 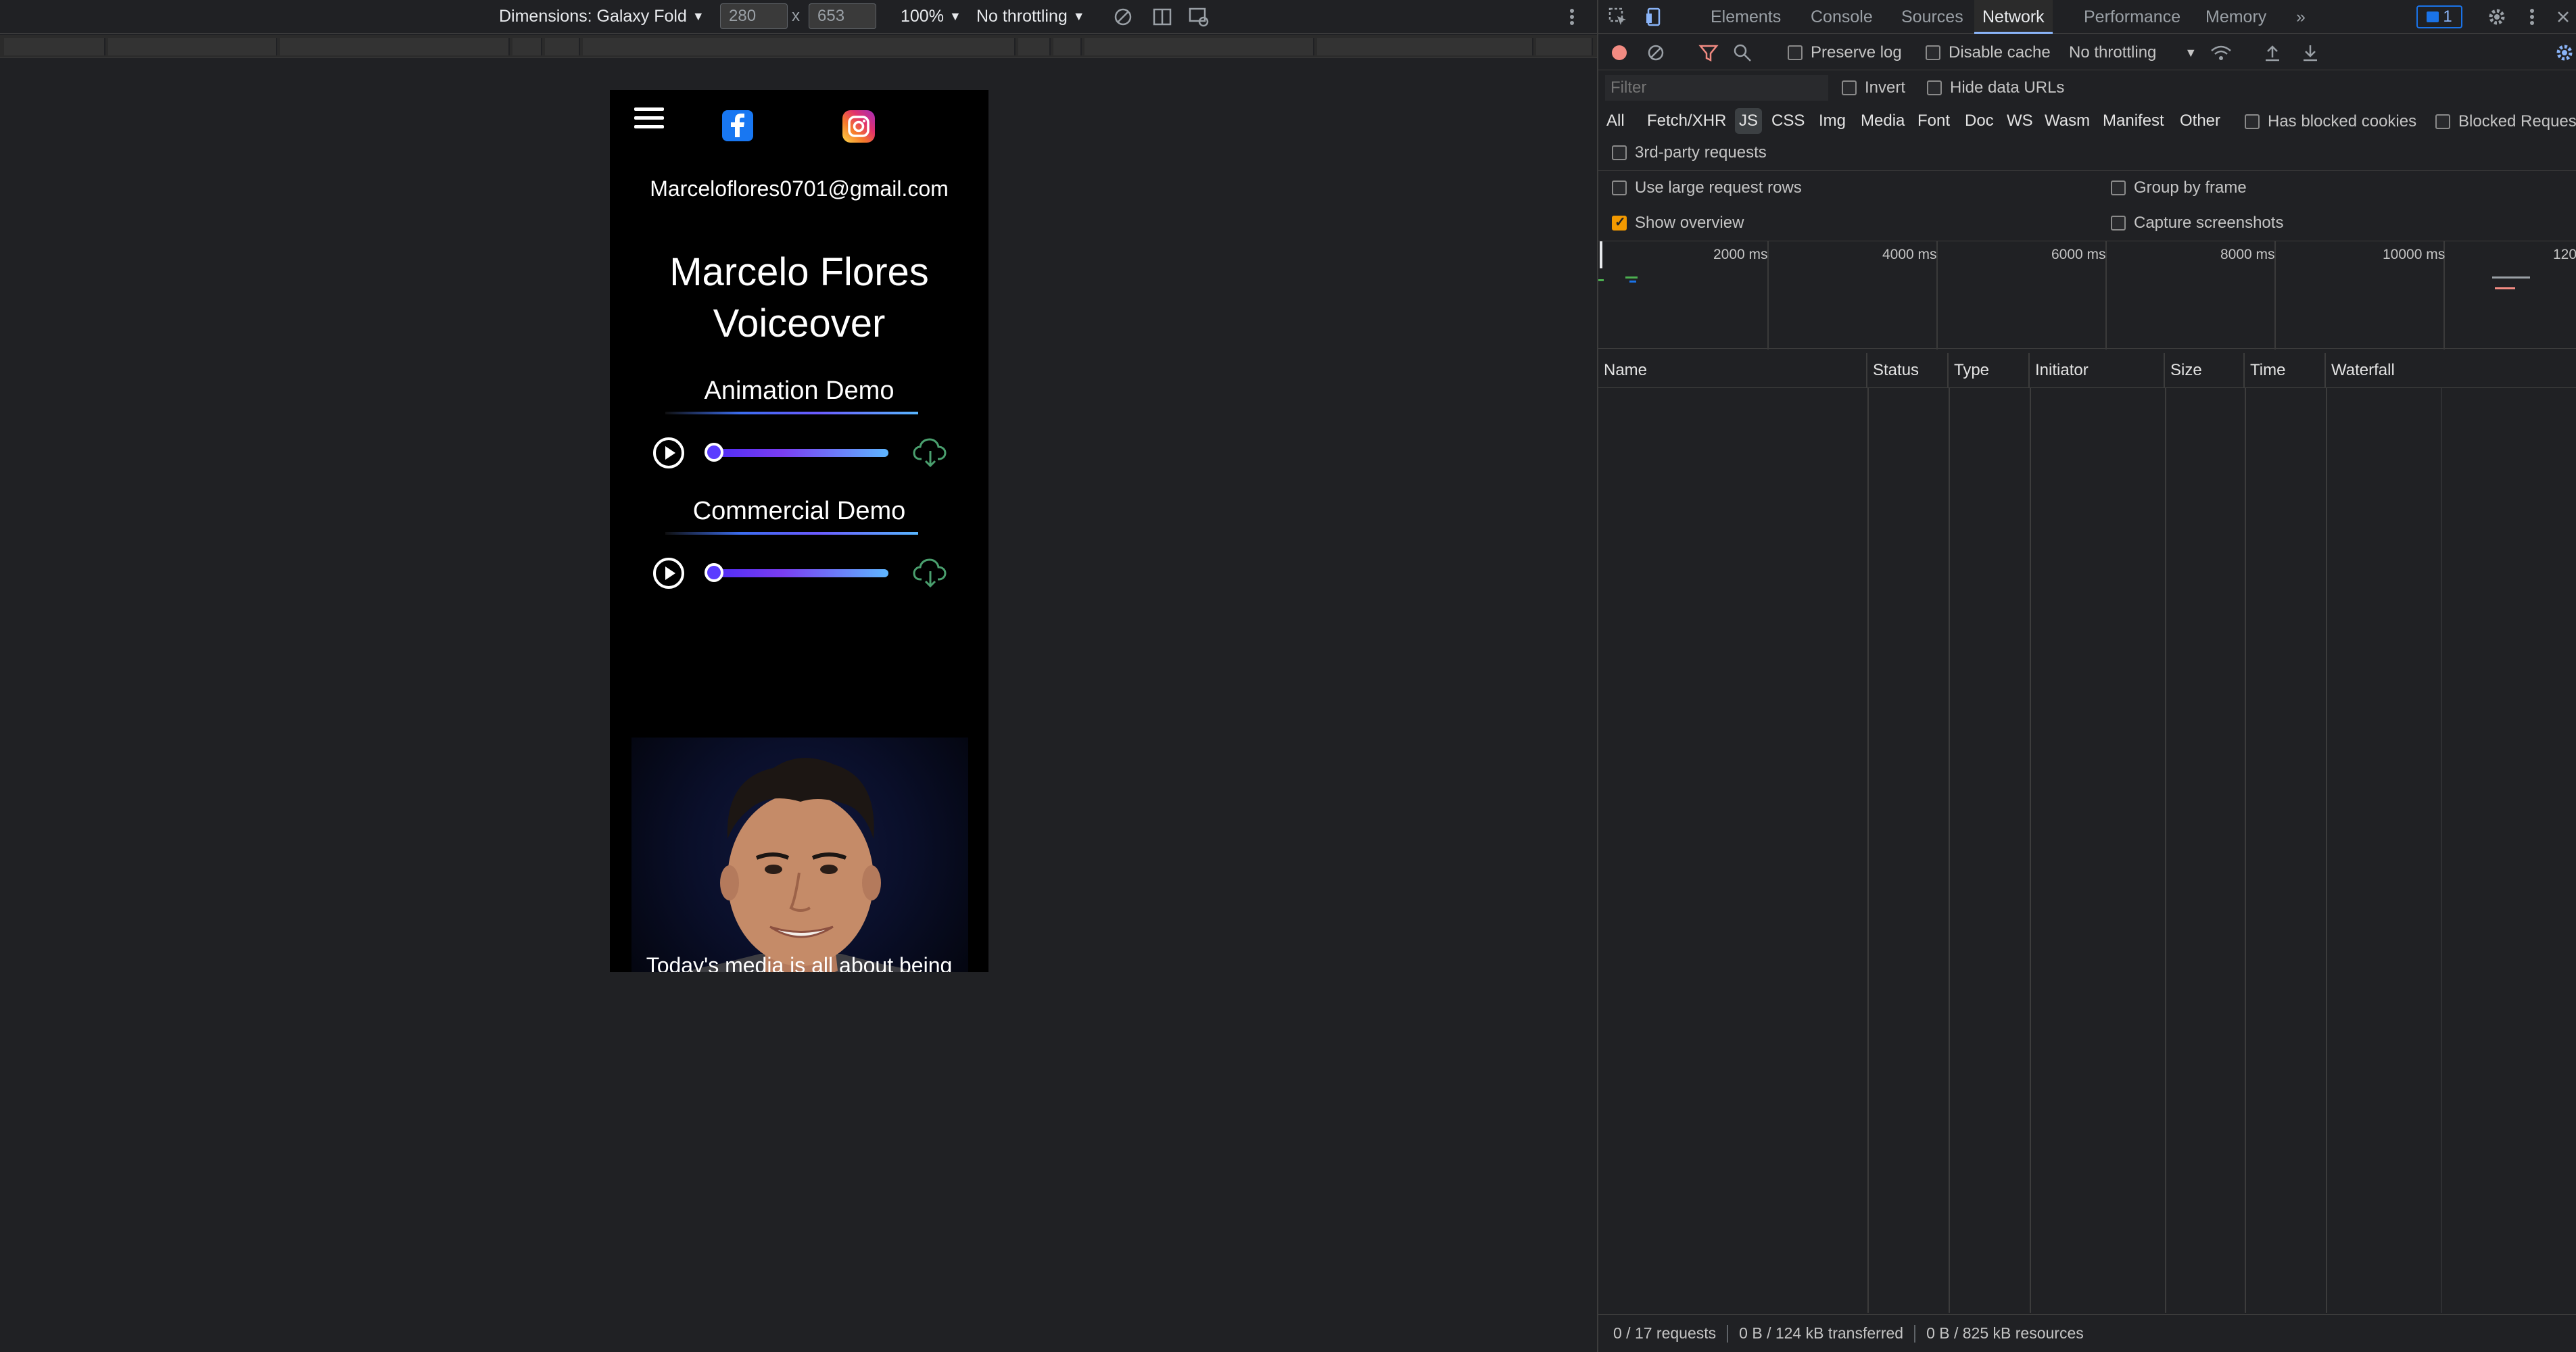 I want to click on animation-demo-player, so click(x=799, y=453).